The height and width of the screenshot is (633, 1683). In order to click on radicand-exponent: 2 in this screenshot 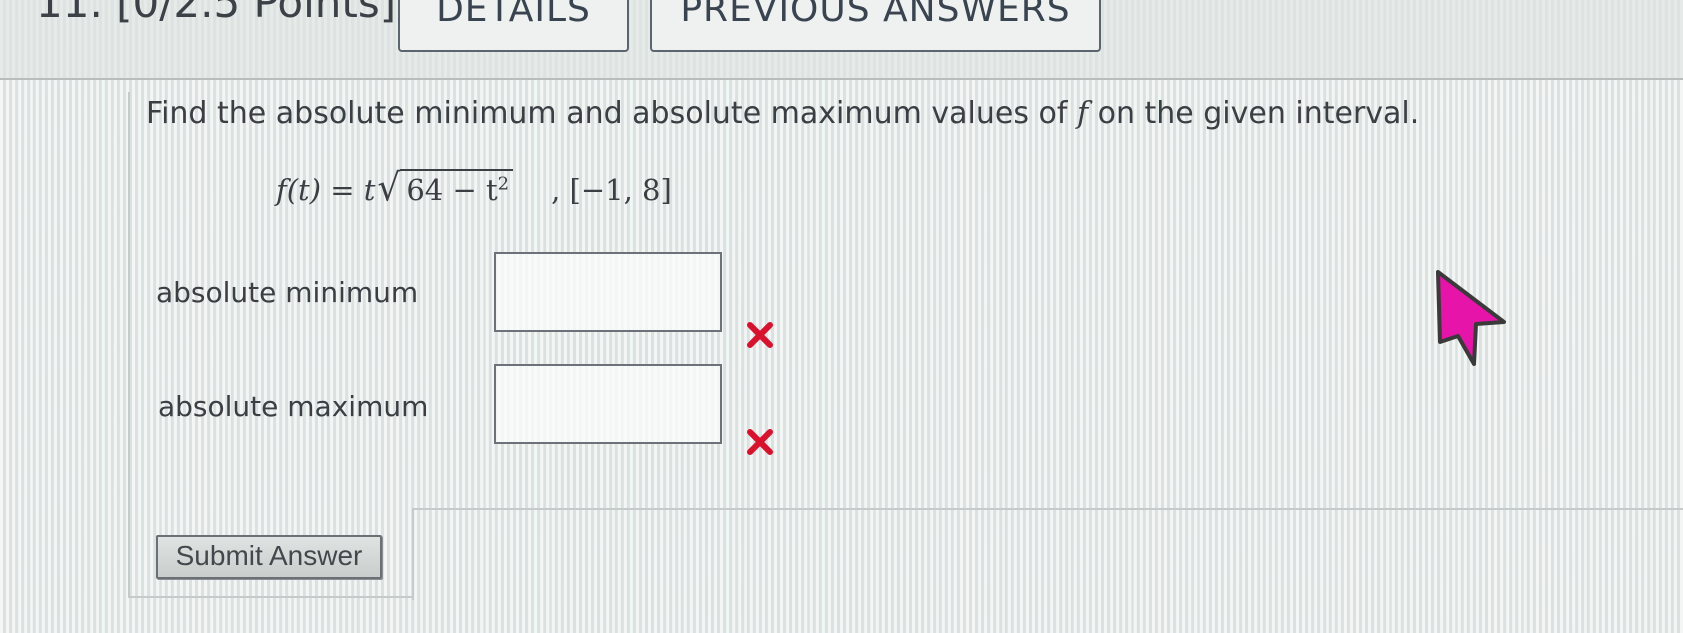, I will do `click(503, 184)`.